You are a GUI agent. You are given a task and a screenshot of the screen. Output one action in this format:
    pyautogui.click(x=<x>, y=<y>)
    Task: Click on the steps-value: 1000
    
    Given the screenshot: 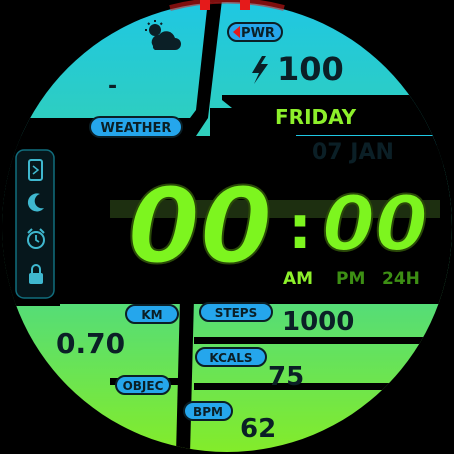 What is the action you would take?
    pyautogui.click(x=318, y=322)
    